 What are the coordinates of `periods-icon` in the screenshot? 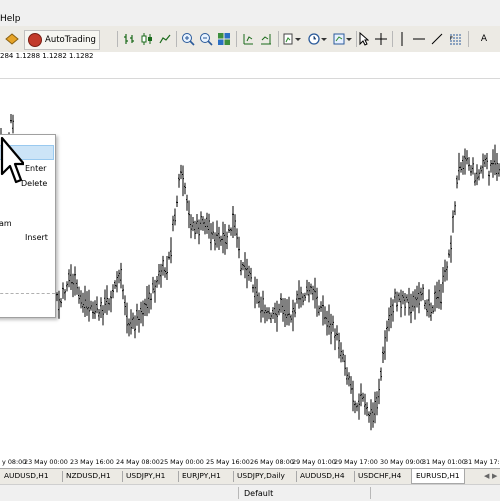 It's located at (318, 39).